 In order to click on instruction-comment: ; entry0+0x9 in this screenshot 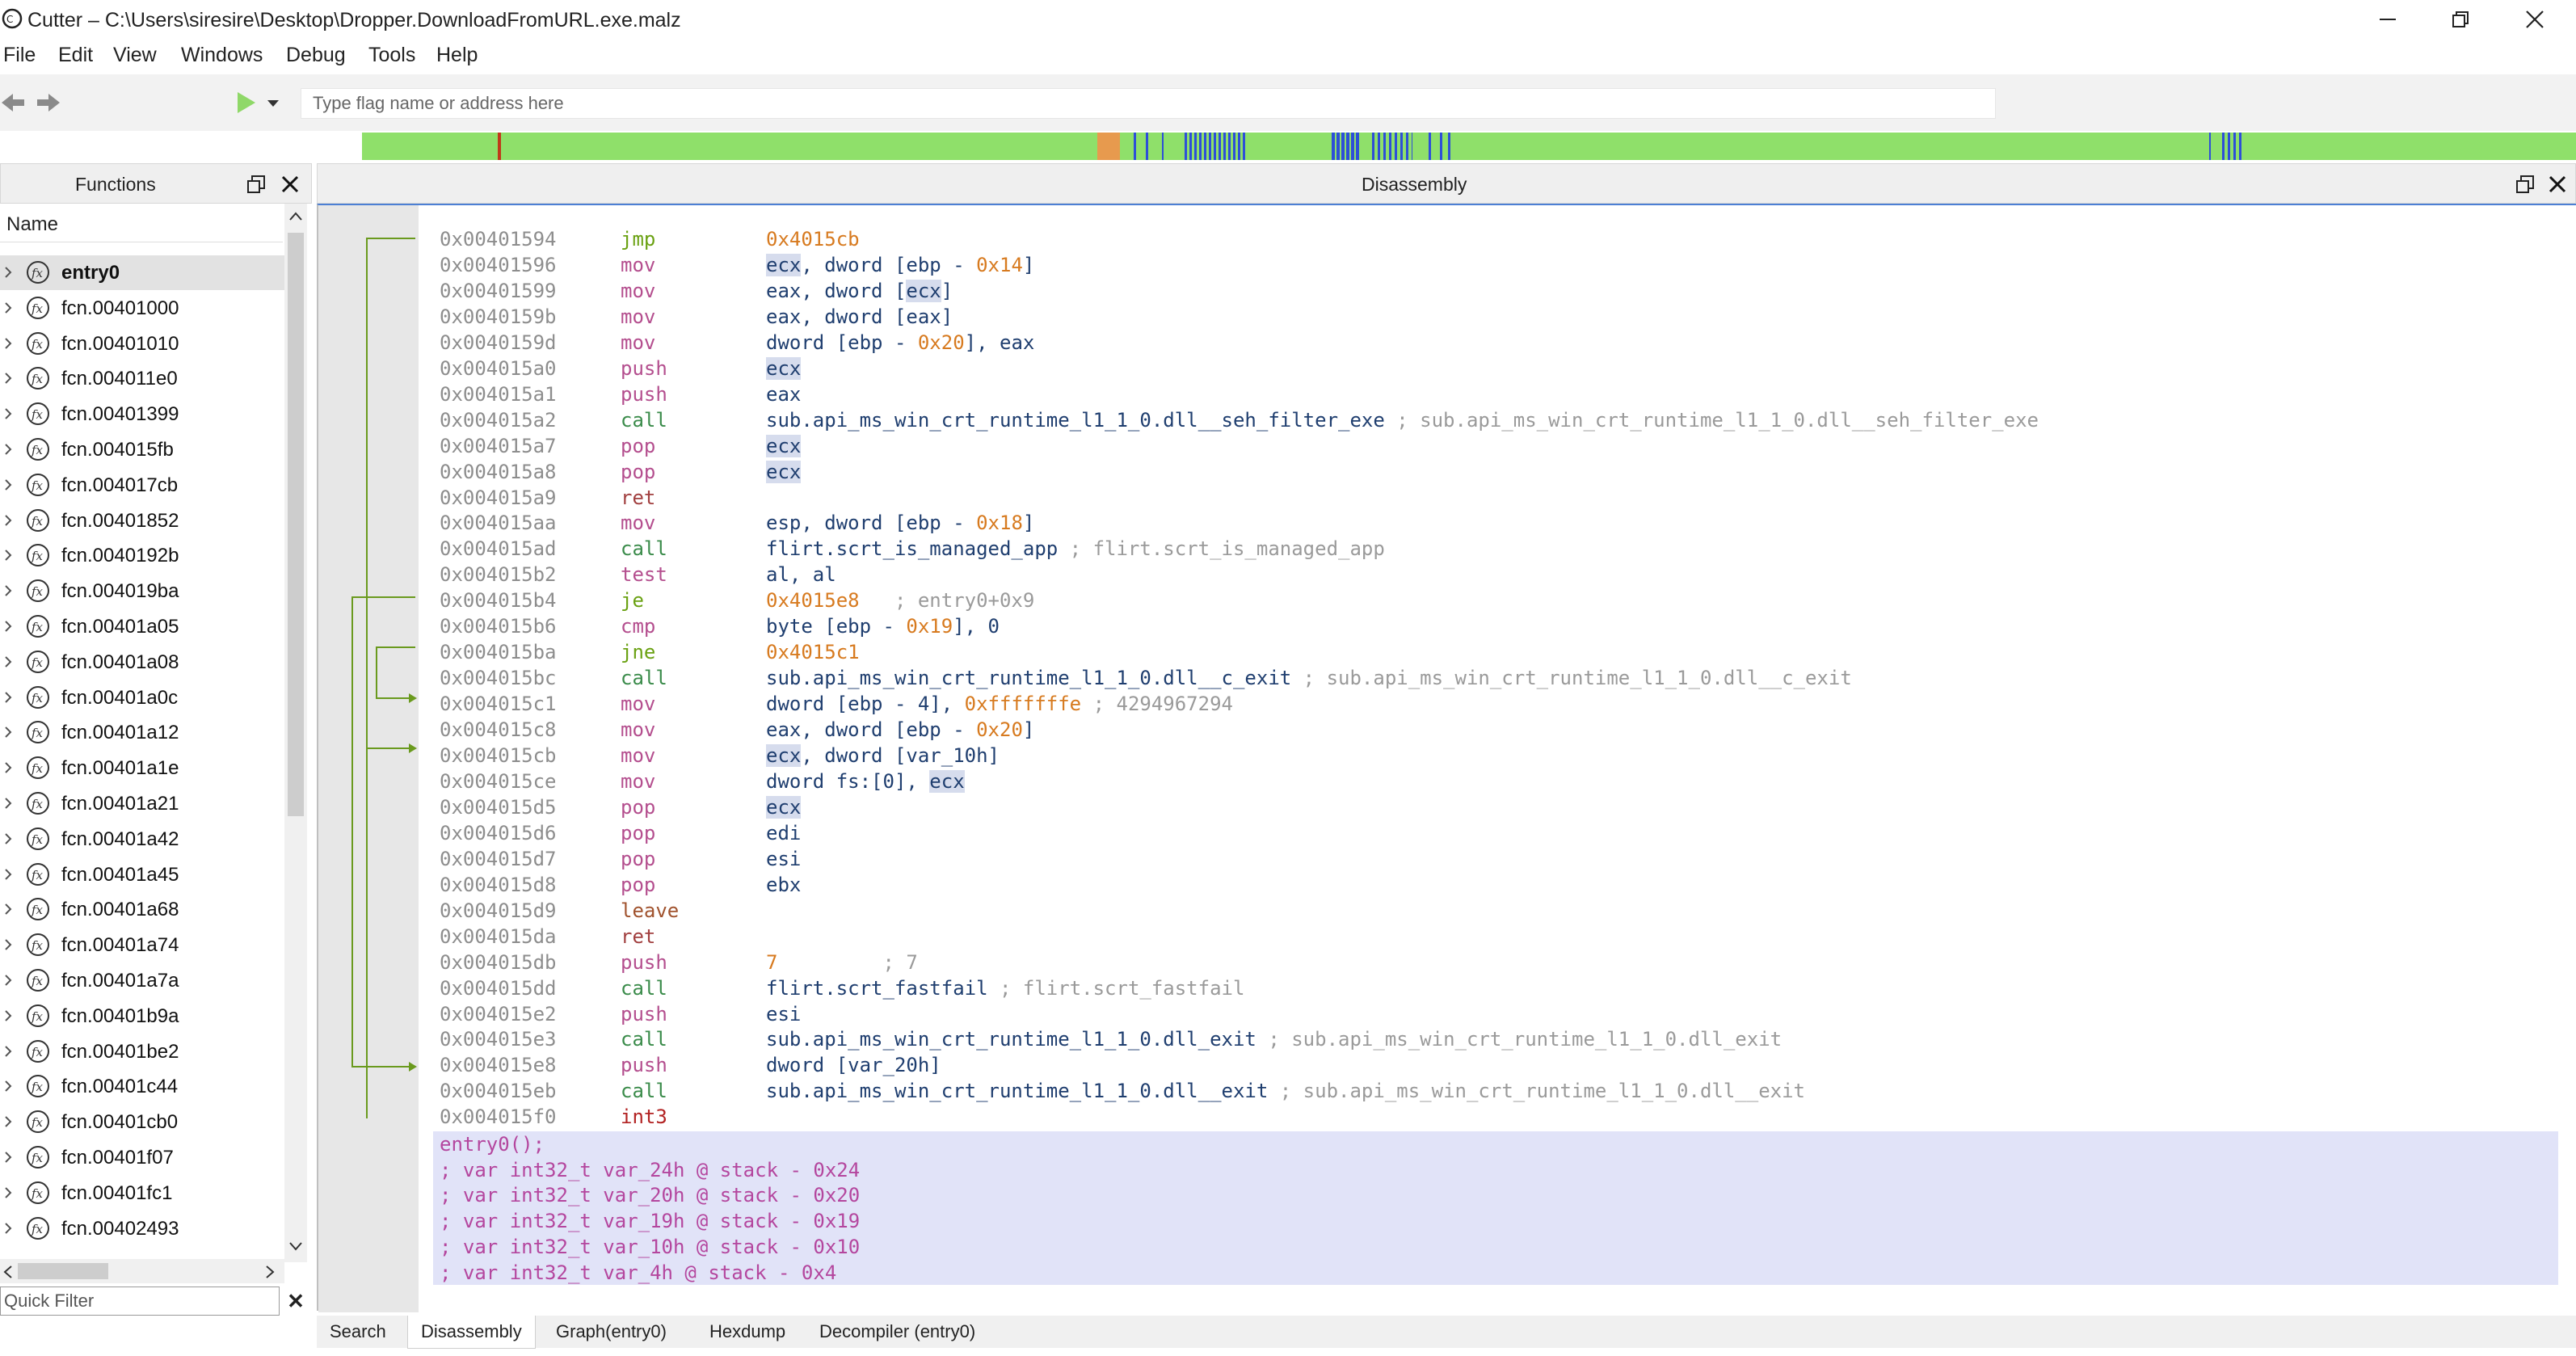, I will do `click(947, 601)`.